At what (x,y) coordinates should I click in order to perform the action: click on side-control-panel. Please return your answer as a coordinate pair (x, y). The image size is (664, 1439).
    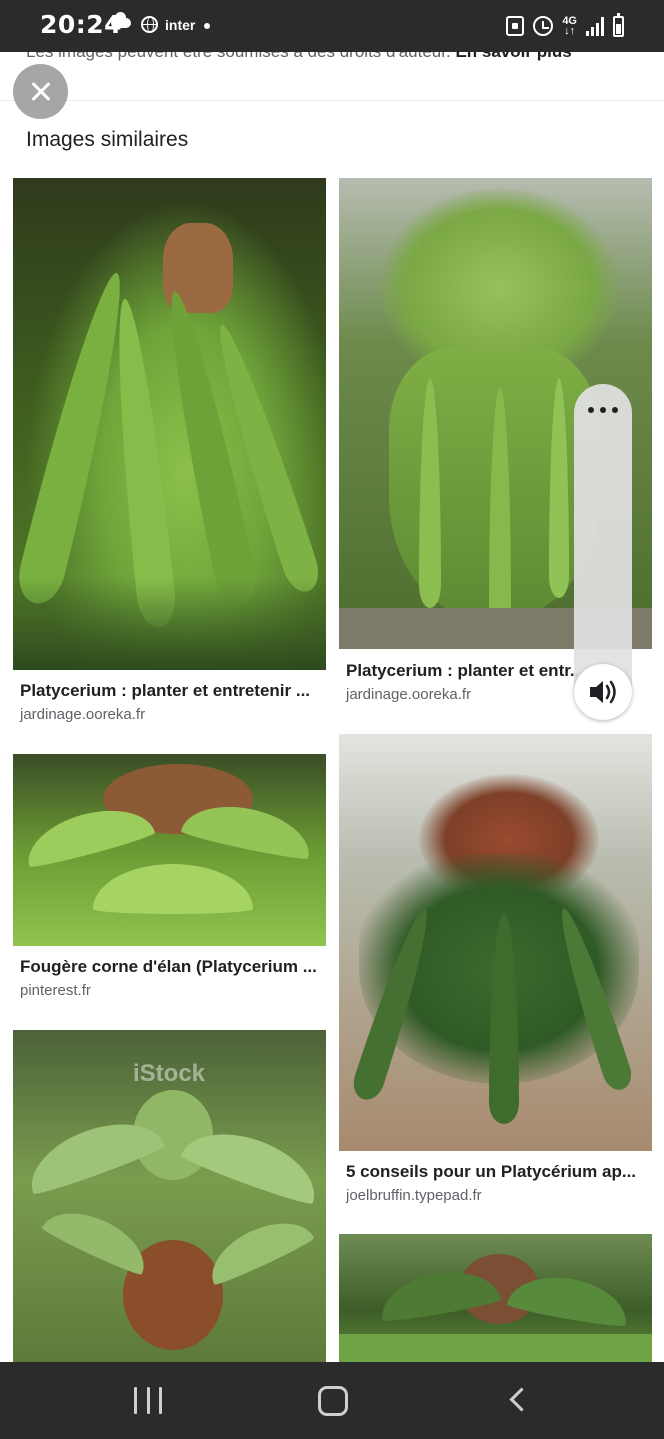
    Looking at the image, I should click on (603, 552).